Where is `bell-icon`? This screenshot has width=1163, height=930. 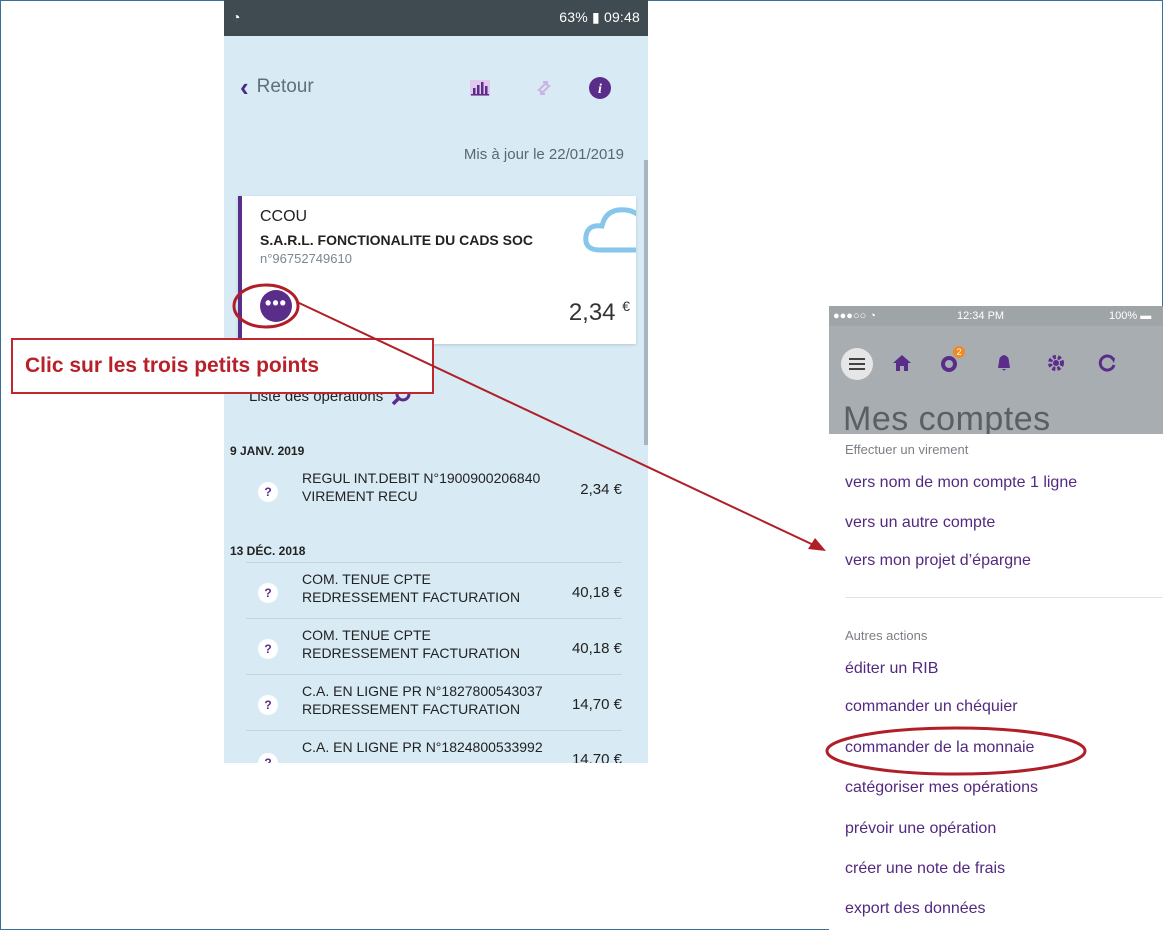 bell-icon is located at coordinates (1004, 363).